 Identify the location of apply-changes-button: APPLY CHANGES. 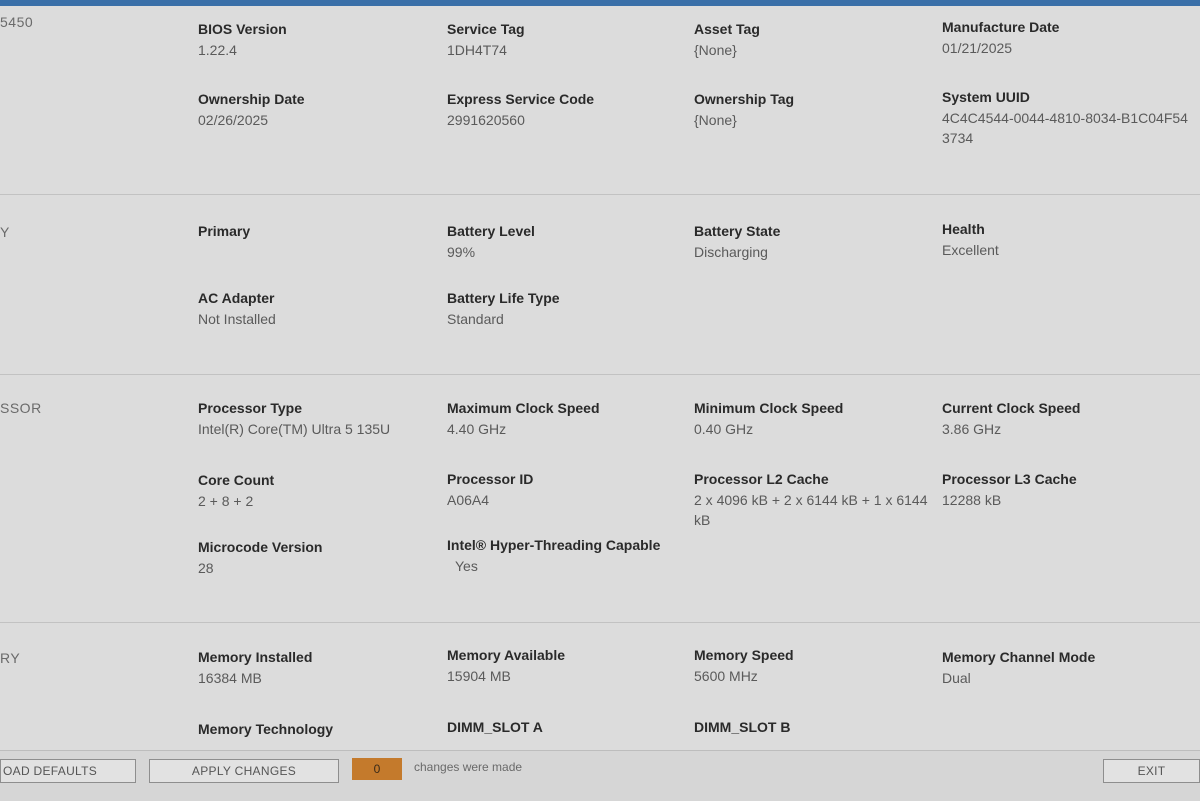
(244, 771).